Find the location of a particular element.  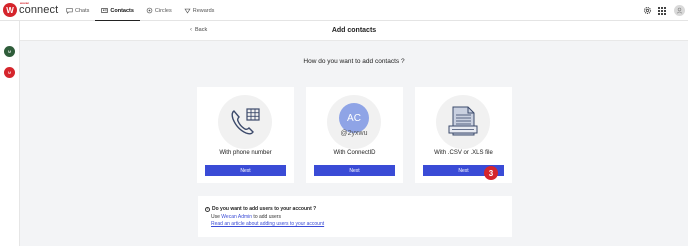

card-connectid: AC @2yxwu With ConnectID Next is located at coordinates (354, 135).